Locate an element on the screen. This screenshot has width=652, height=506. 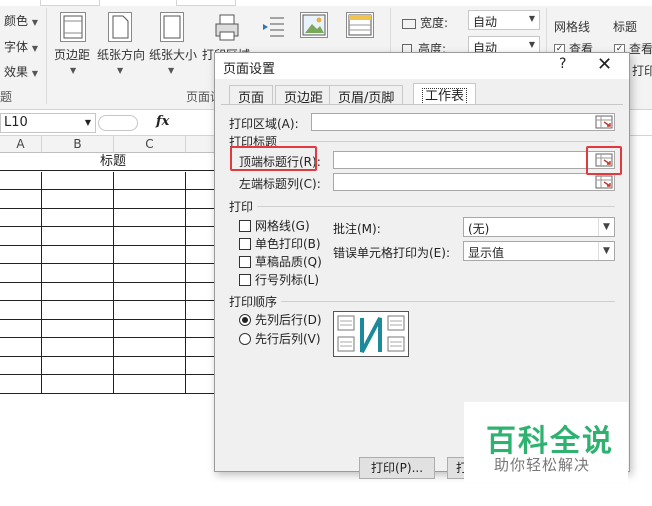
themes-group-label: 题 is located at coordinates (6, 97).